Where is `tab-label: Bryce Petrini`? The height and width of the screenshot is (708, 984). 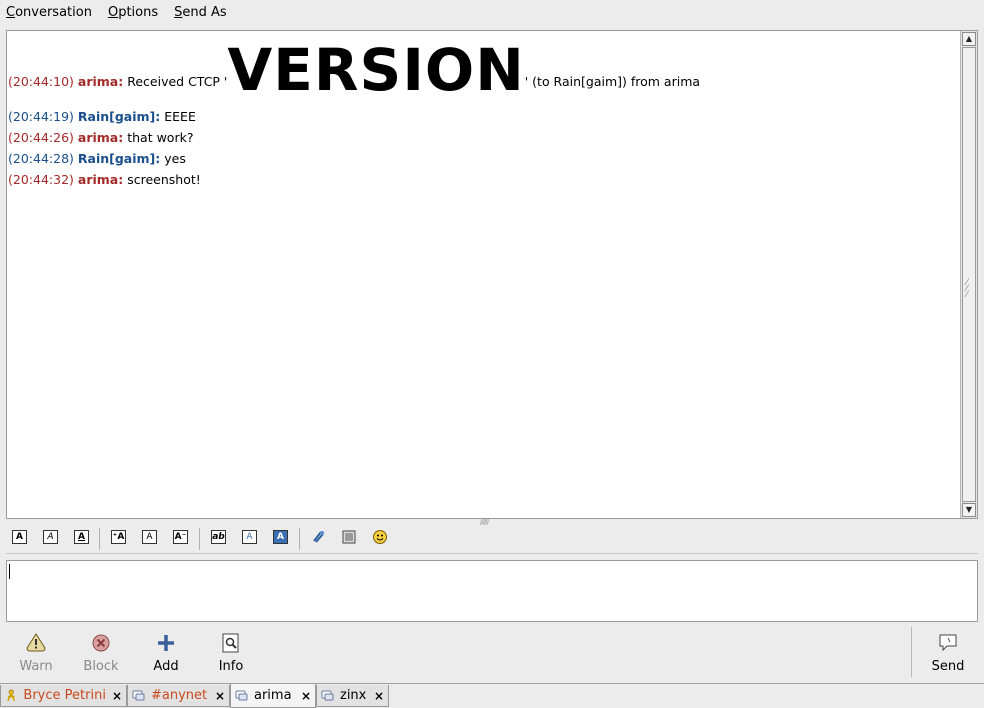
tab-label: Bryce Petrini is located at coordinates (64, 695).